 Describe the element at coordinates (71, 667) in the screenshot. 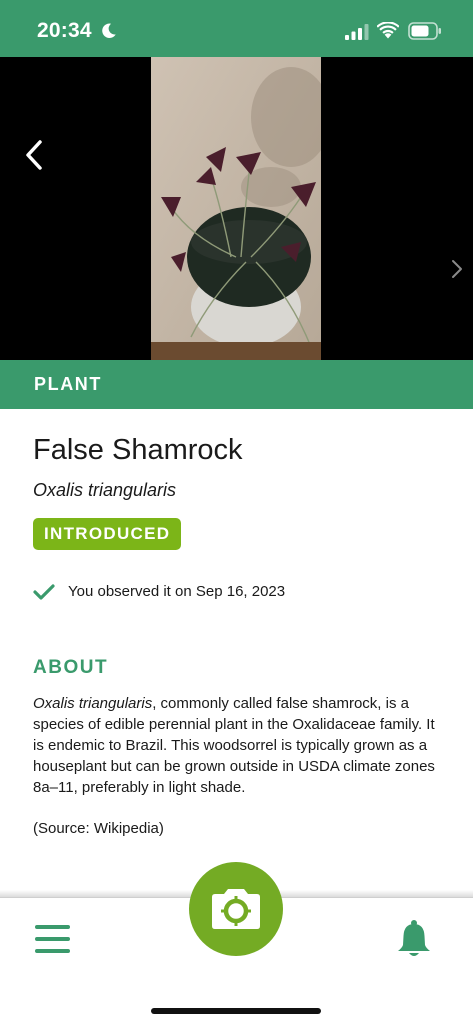

I see `about-heading: ABOUT` at that location.